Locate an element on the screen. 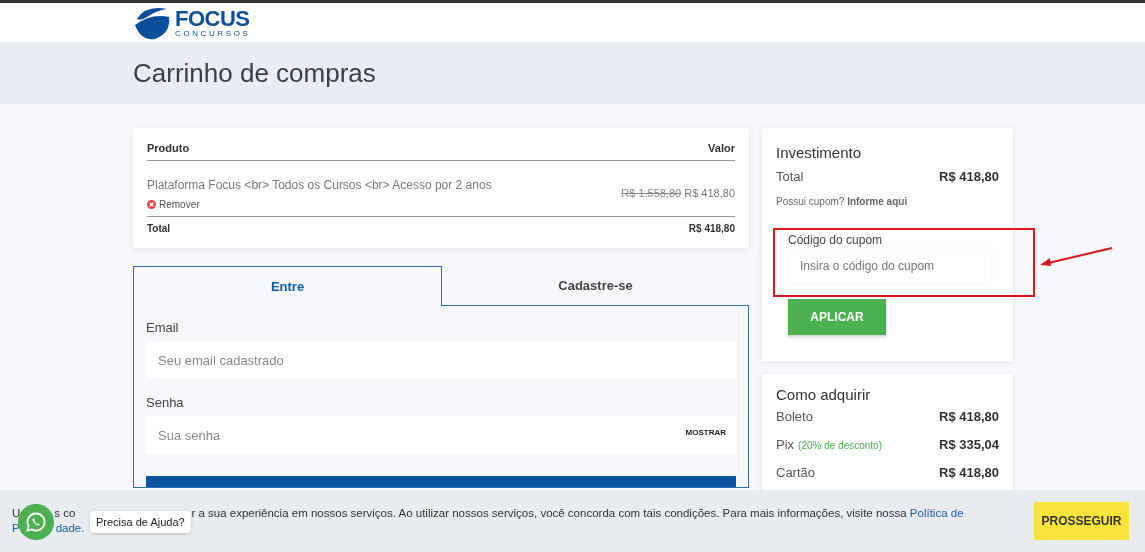  coupon-prompt: Possui cupom? Informe aqui is located at coordinates (842, 201).